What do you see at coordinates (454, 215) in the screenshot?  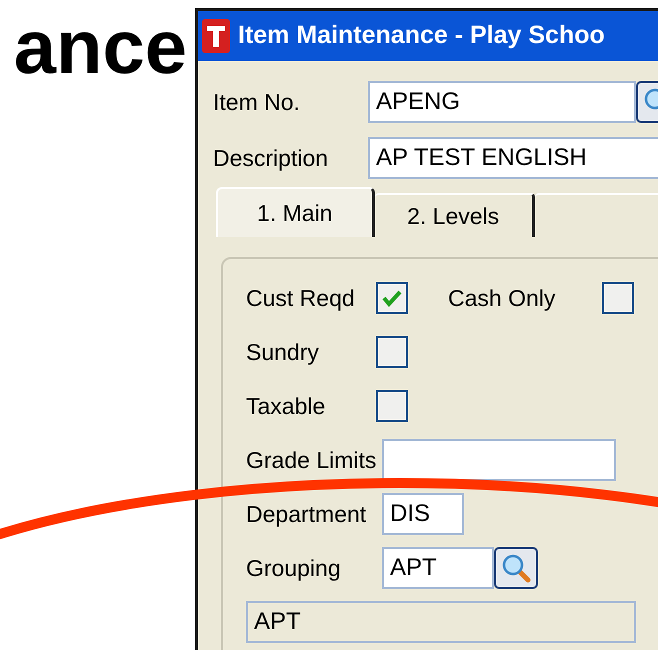 I see `tab: 2. Levels` at bounding box center [454, 215].